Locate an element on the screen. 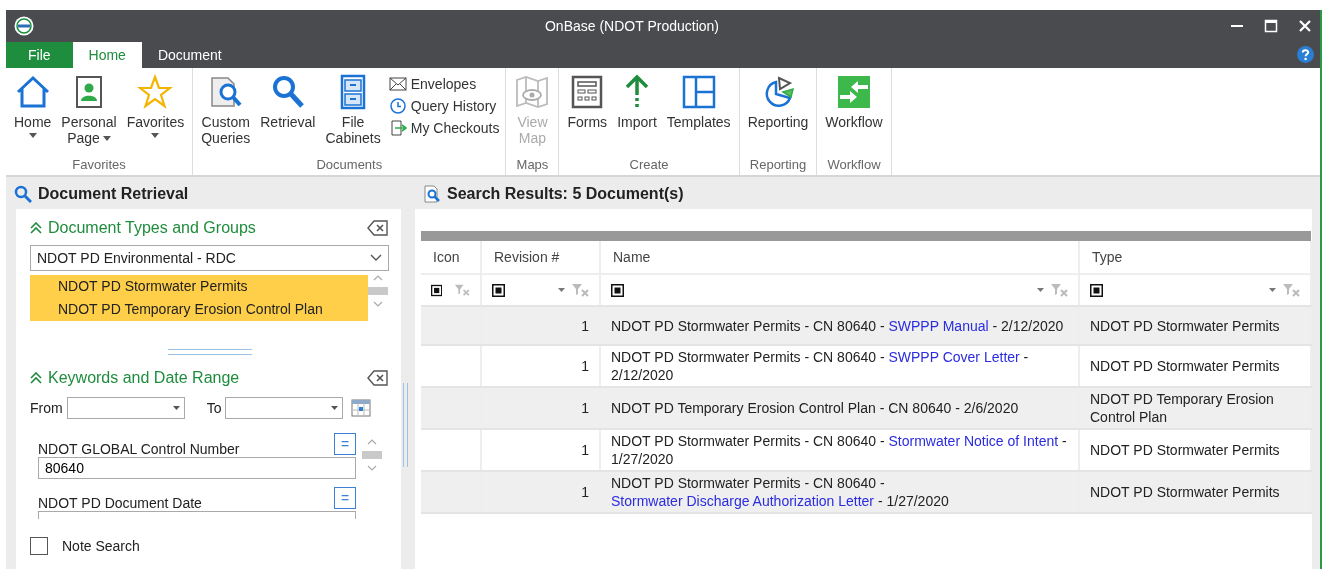 Image resolution: width=1323 pixels, height=569 pixels. field-label: From is located at coordinates (46, 408).